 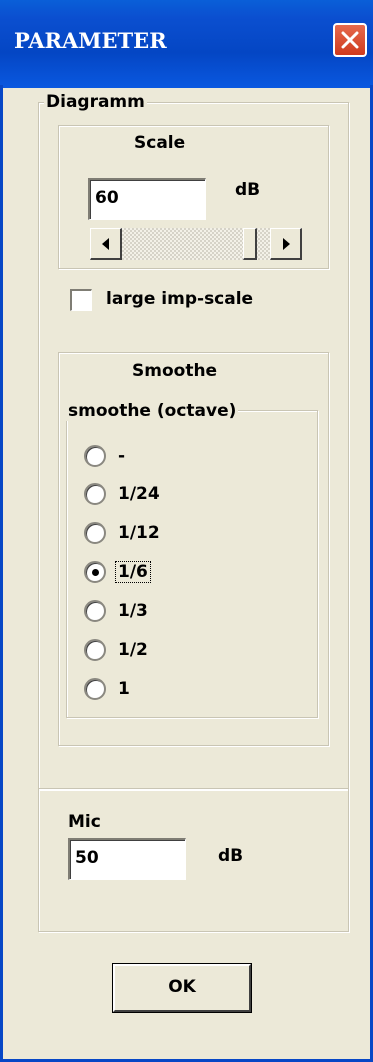 I want to click on ok-button: OK, so click(x=182, y=988).